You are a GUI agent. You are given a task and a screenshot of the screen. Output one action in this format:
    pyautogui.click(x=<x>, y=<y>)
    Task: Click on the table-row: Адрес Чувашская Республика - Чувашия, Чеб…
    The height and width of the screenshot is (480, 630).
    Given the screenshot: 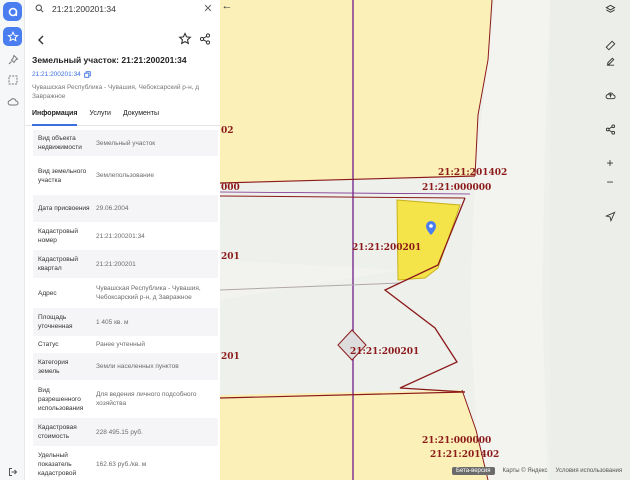 What is the action you would take?
    pyautogui.click(x=125, y=293)
    